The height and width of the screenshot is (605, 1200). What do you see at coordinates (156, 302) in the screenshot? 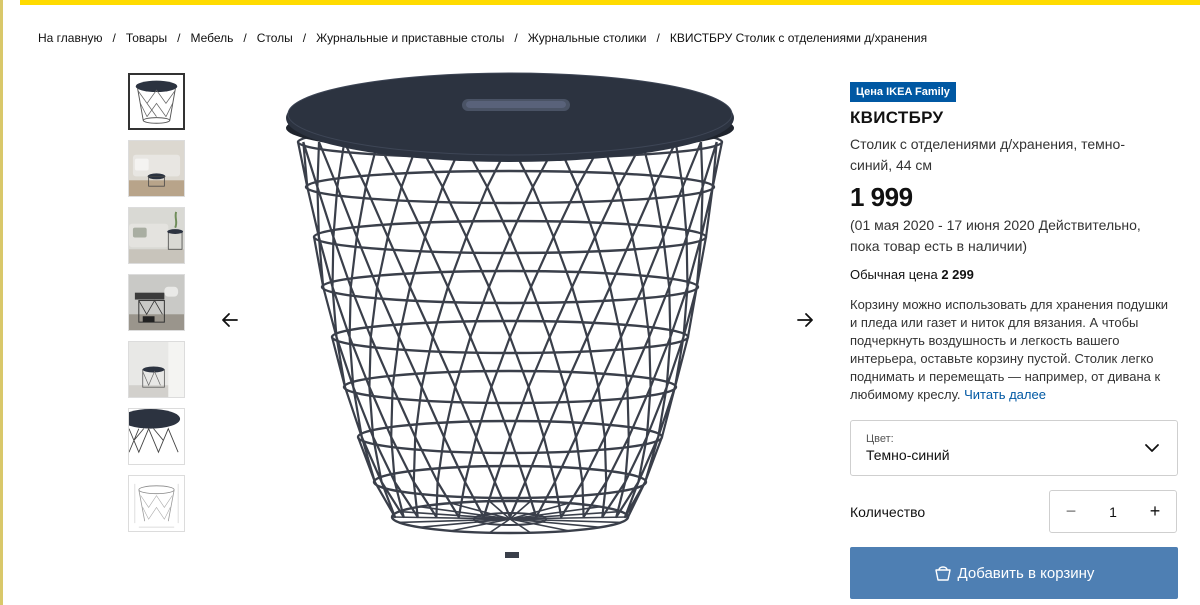
I see `thumbnail-storage-use` at bounding box center [156, 302].